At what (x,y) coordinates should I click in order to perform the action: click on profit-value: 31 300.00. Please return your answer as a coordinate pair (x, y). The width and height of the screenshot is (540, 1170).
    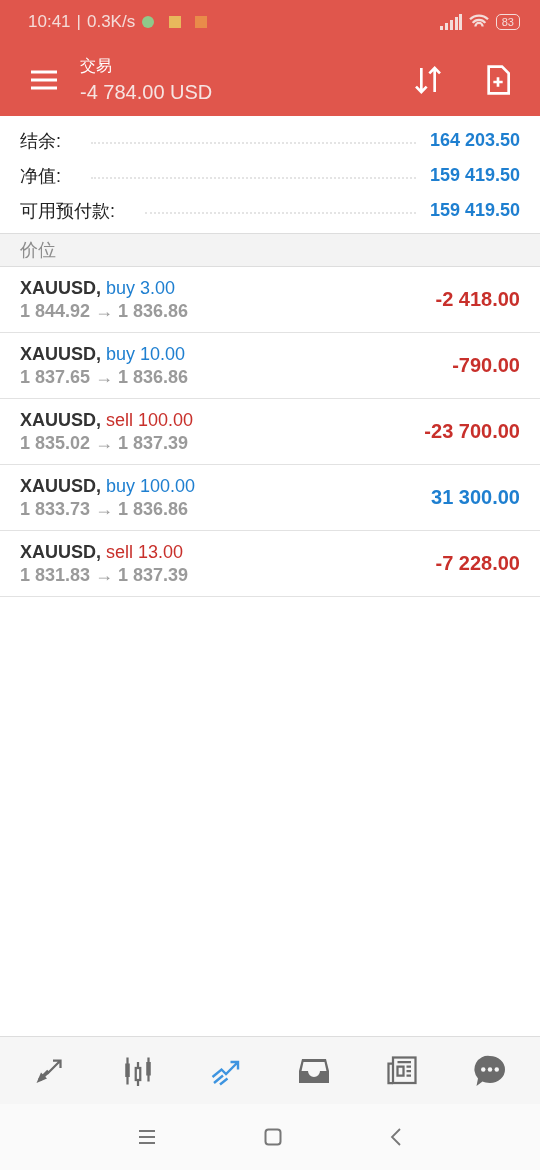
    Looking at the image, I should click on (475, 497).